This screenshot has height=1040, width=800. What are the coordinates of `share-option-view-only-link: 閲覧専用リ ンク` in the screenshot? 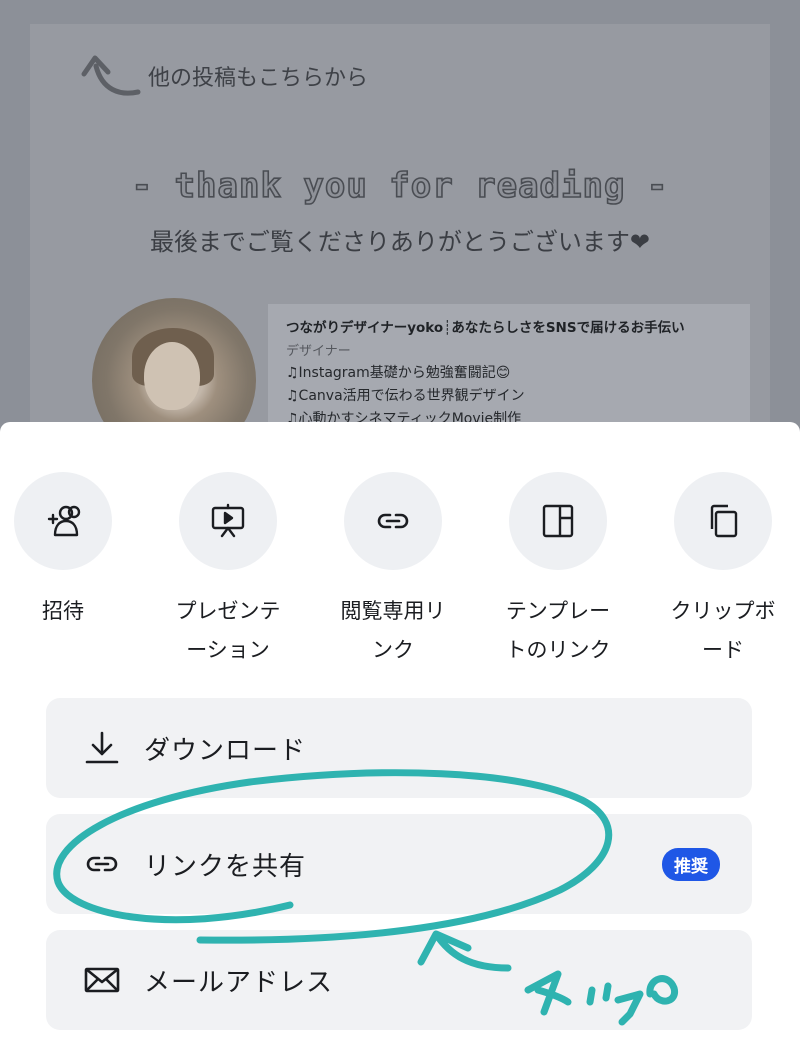 It's located at (393, 571).